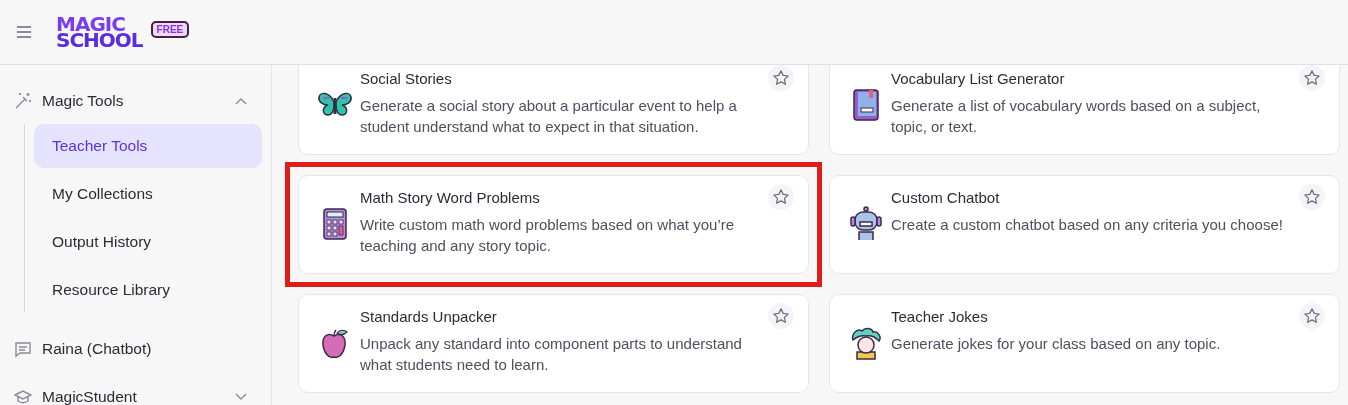 The image size is (1348, 405). I want to click on wand-icon, so click(23, 101).